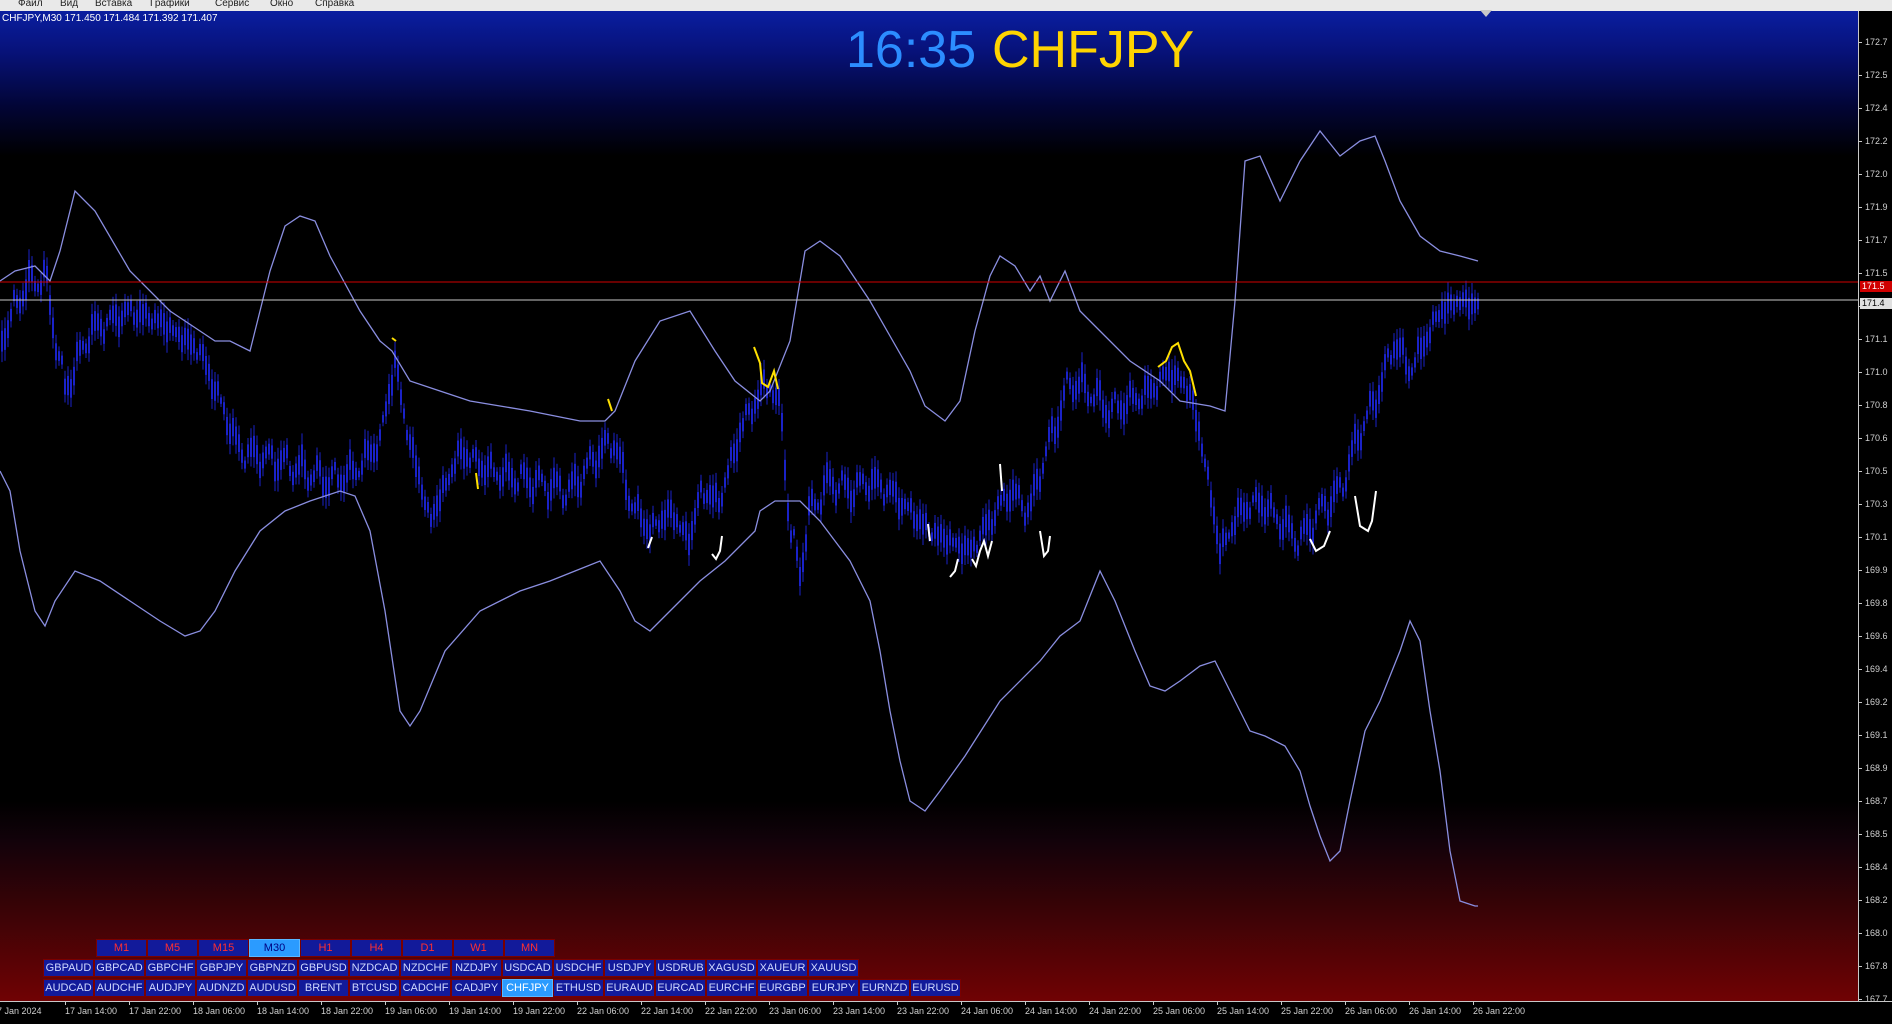 This screenshot has width=1892, height=1024. Describe the element at coordinates (527, 988) in the screenshot. I see `symbol-button-chfjpy: CHFJPY` at that location.